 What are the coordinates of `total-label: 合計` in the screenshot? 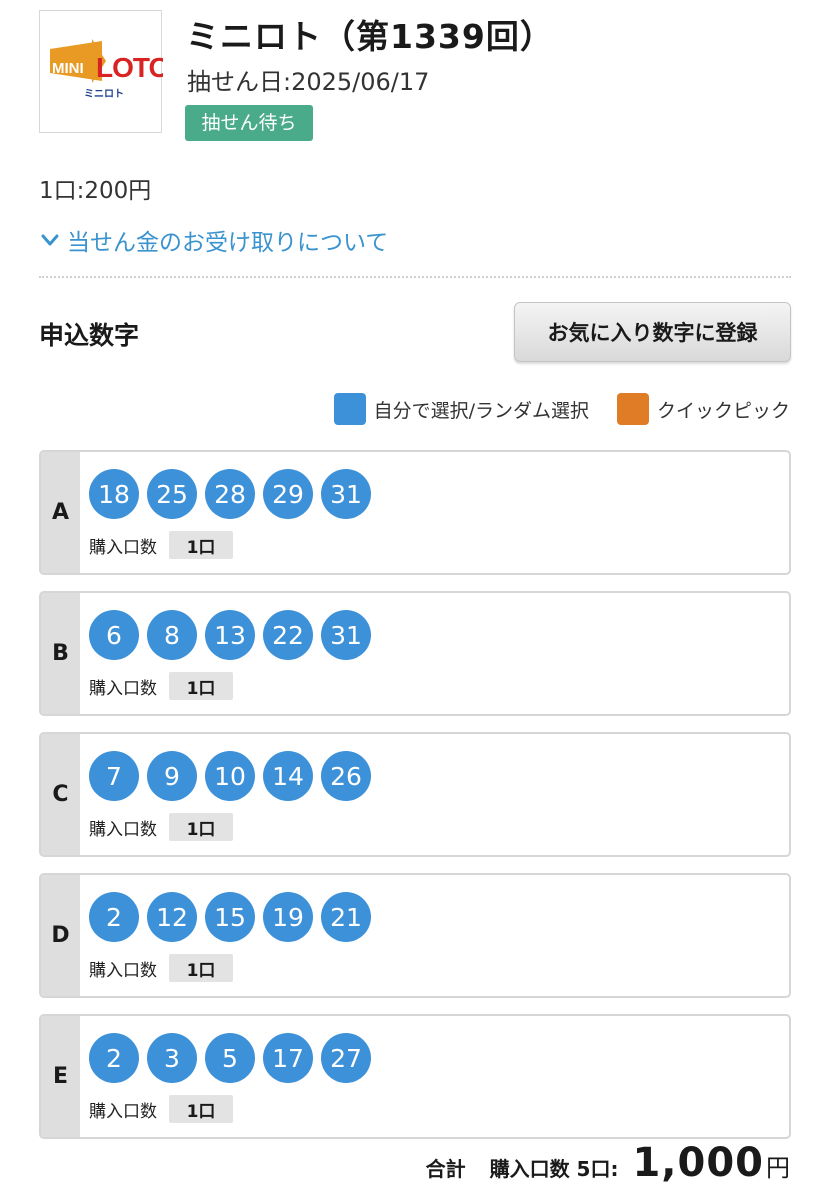 It's located at (445, 1169).